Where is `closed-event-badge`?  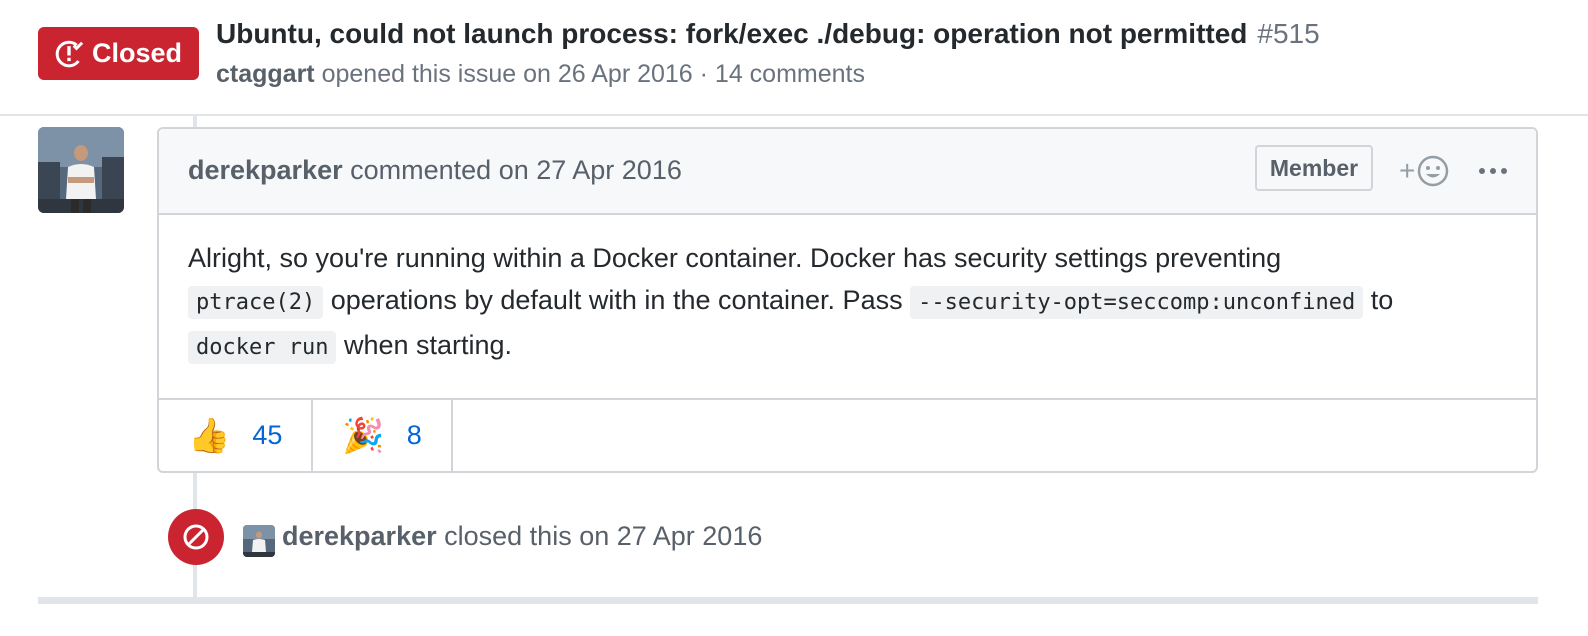
closed-event-badge is located at coordinates (196, 537).